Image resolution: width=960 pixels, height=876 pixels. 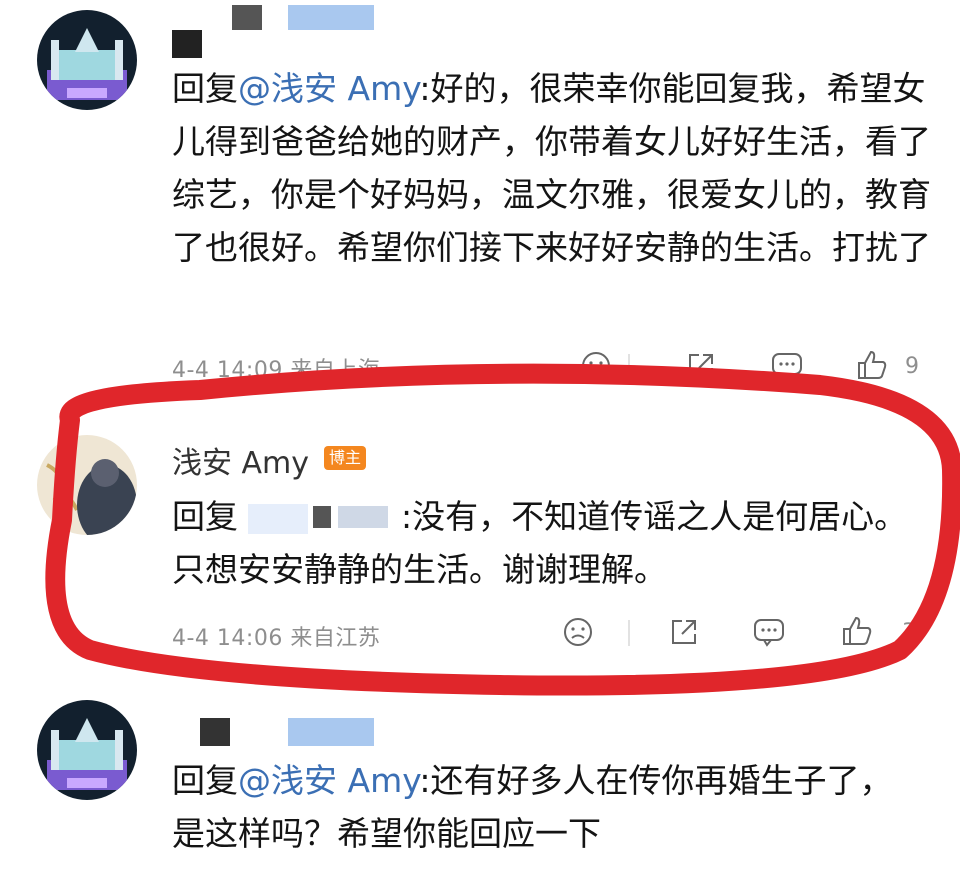 What do you see at coordinates (240, 460) in the screenshot?
I see `username: 浅安 Amy` at bounding box center [240, 460].